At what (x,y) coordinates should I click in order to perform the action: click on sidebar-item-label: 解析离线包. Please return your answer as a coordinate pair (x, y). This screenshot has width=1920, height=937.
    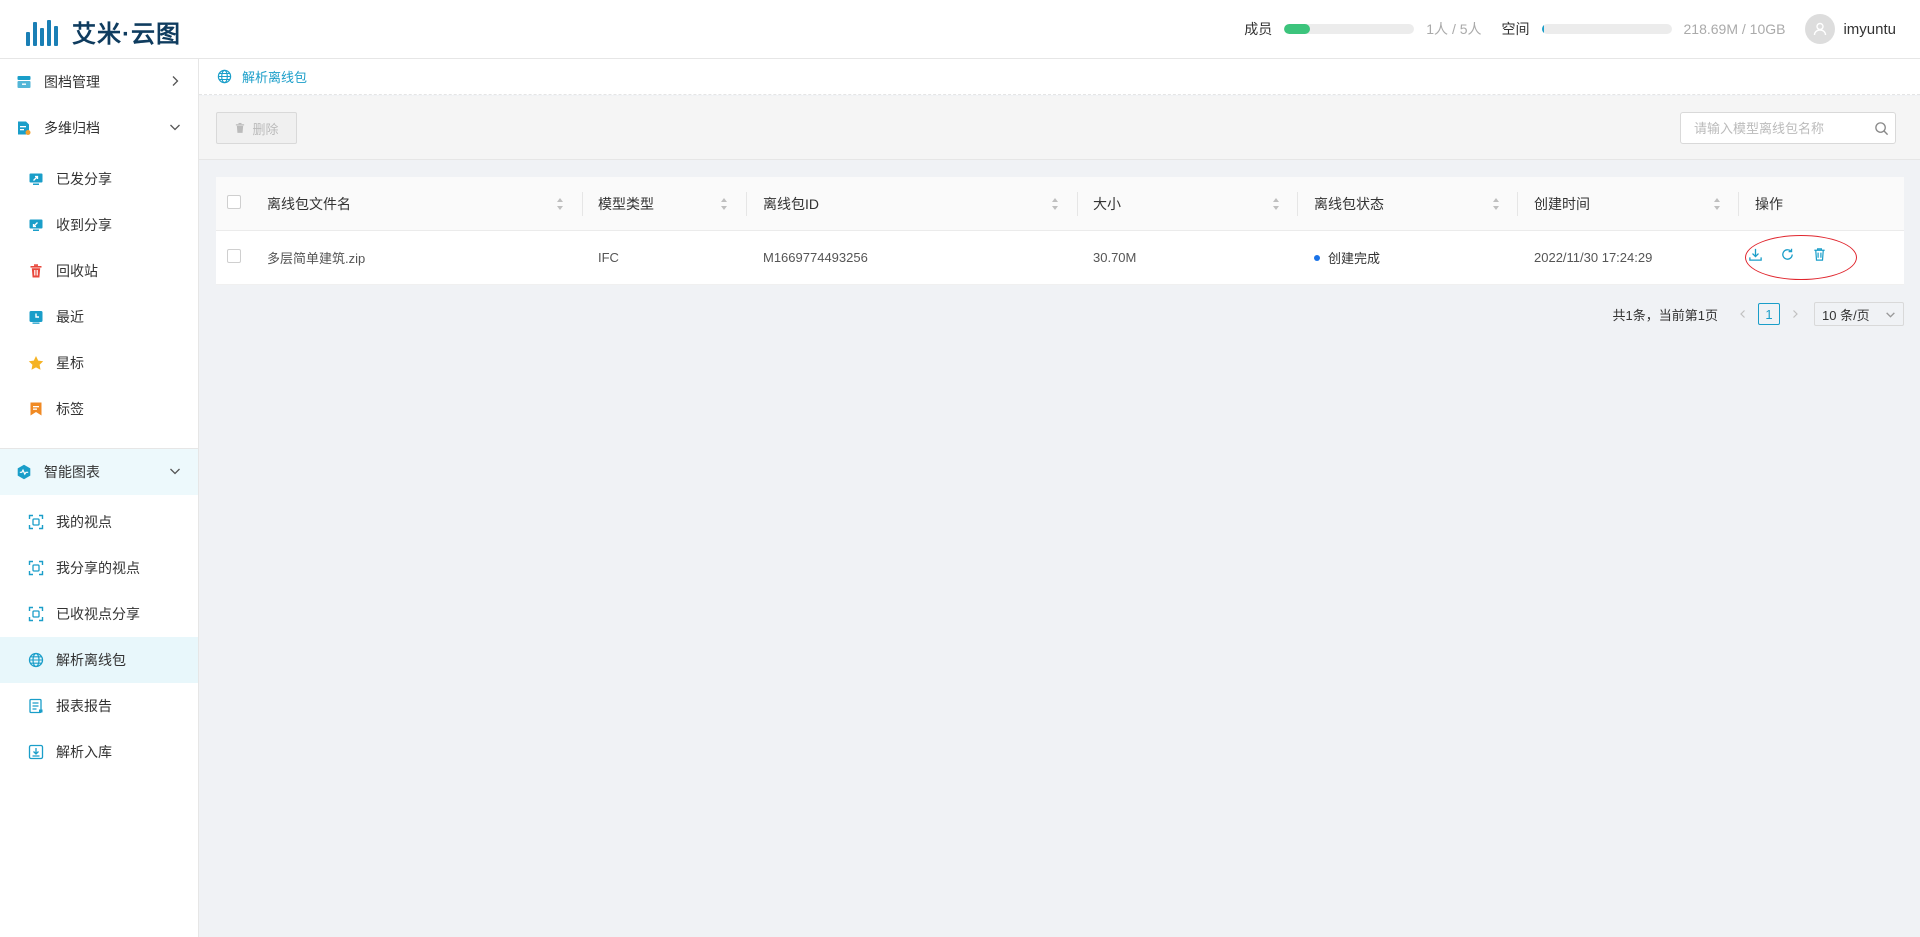
    Looking at the image, I should click on (91, 660).